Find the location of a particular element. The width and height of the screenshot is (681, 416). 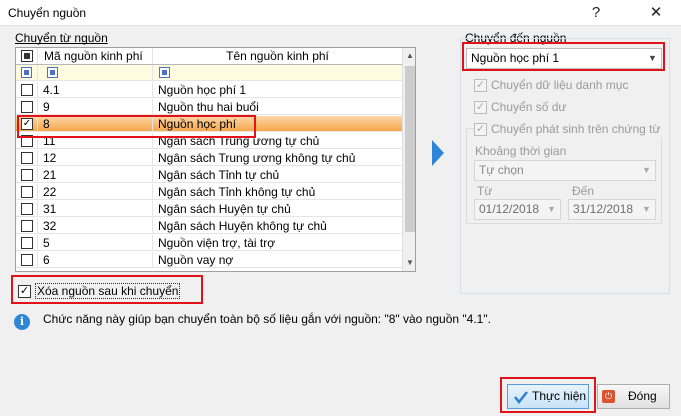

filter-cell-name is located at coordinates (277, 73).